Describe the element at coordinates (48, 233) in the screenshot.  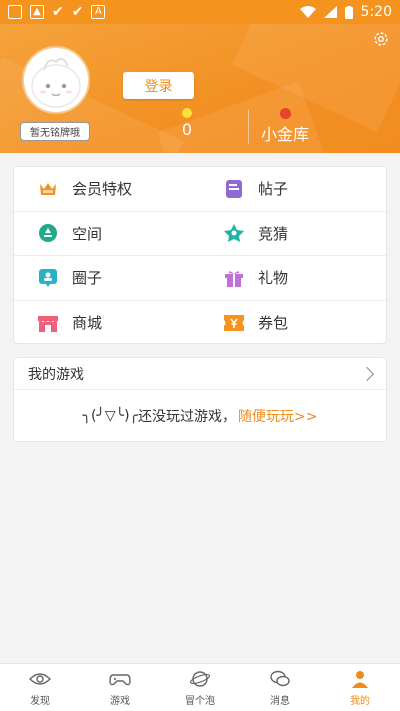
I see `space-icon` at that location.